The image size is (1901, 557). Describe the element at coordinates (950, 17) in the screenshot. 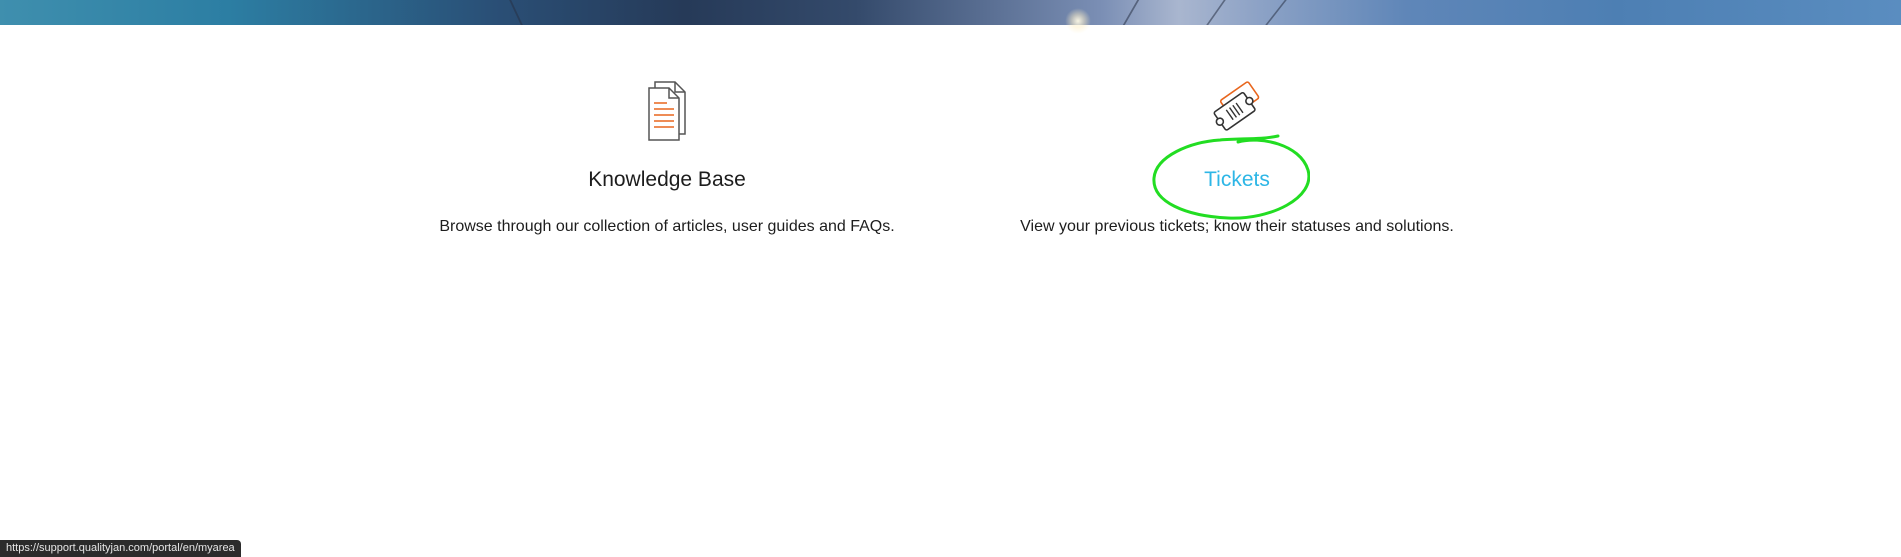

I see `header-banner-image` at that location.